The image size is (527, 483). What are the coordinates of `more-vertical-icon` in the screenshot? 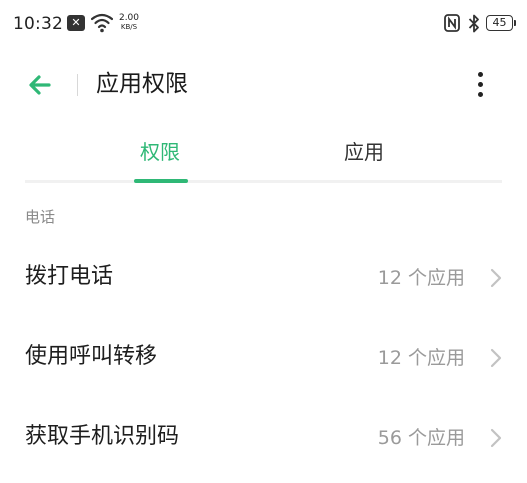 It's located at (481, 85).